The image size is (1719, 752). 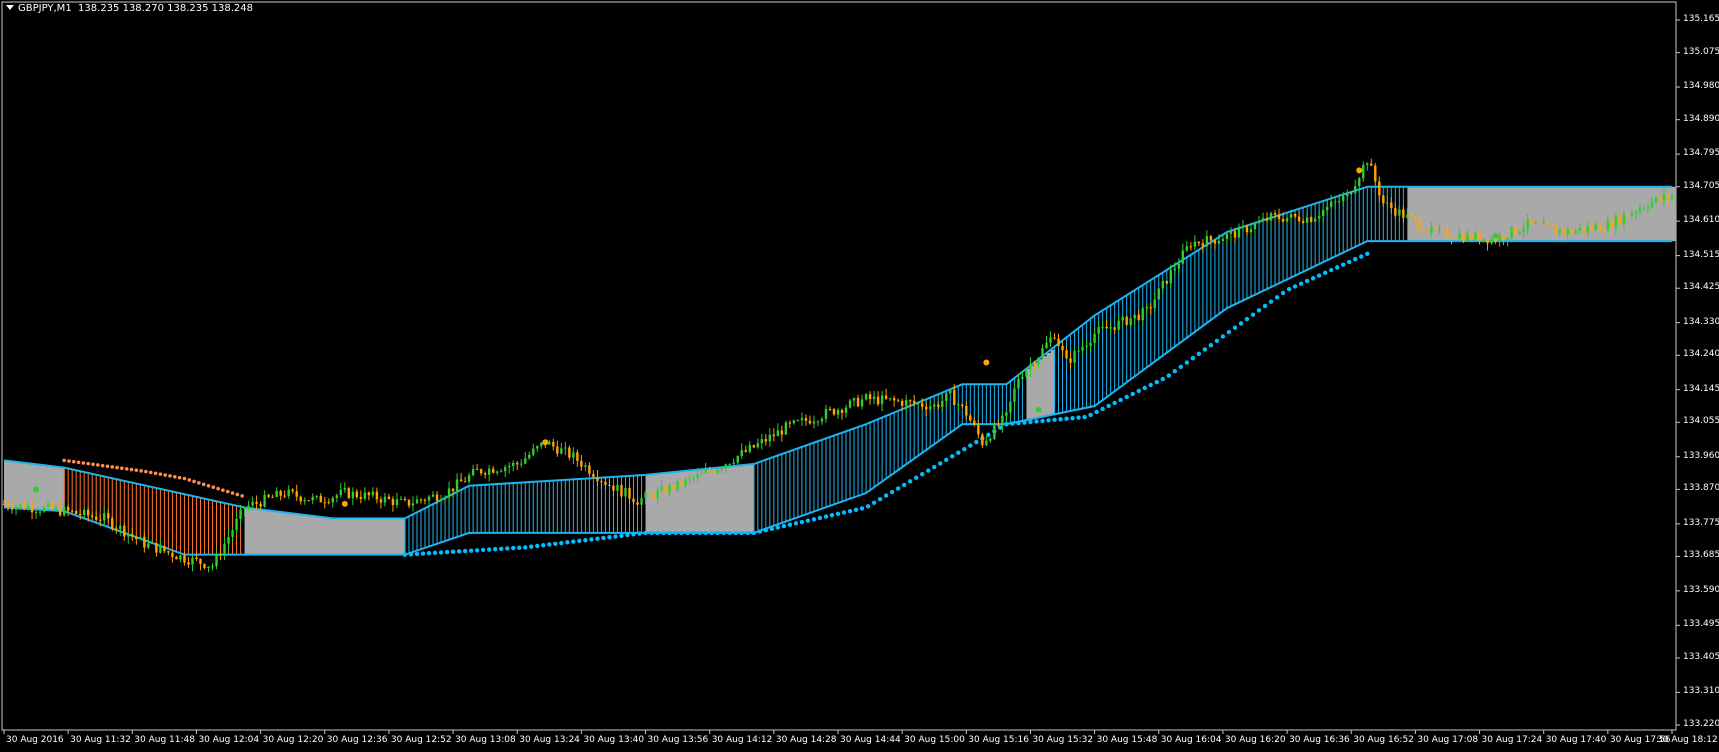 I want to click on price-label: 134.240, so click(x=1701, y=354).